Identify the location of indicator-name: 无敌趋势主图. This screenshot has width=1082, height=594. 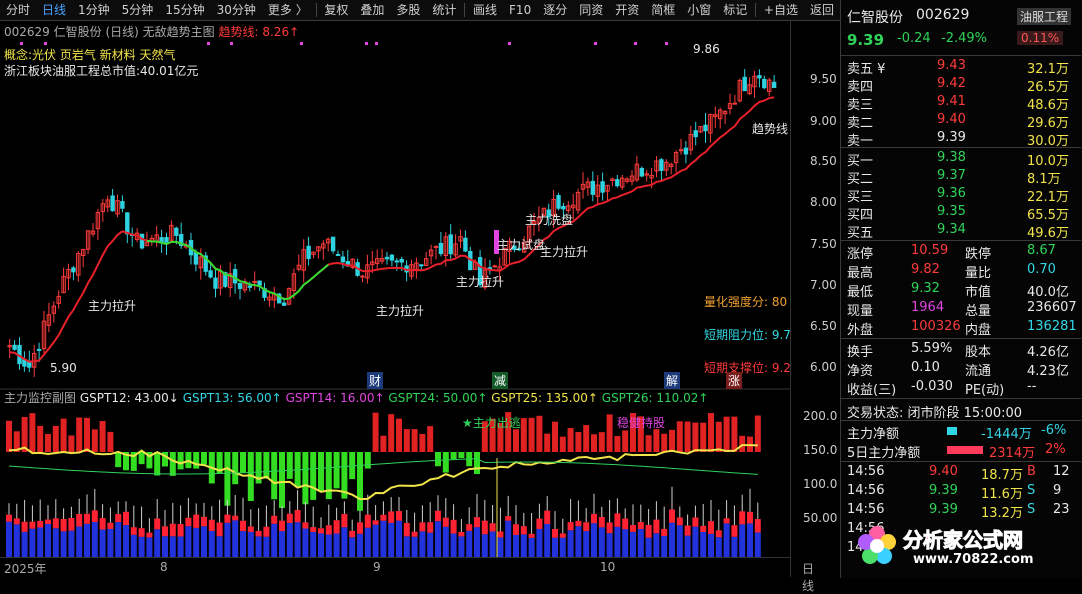
(179, 32).